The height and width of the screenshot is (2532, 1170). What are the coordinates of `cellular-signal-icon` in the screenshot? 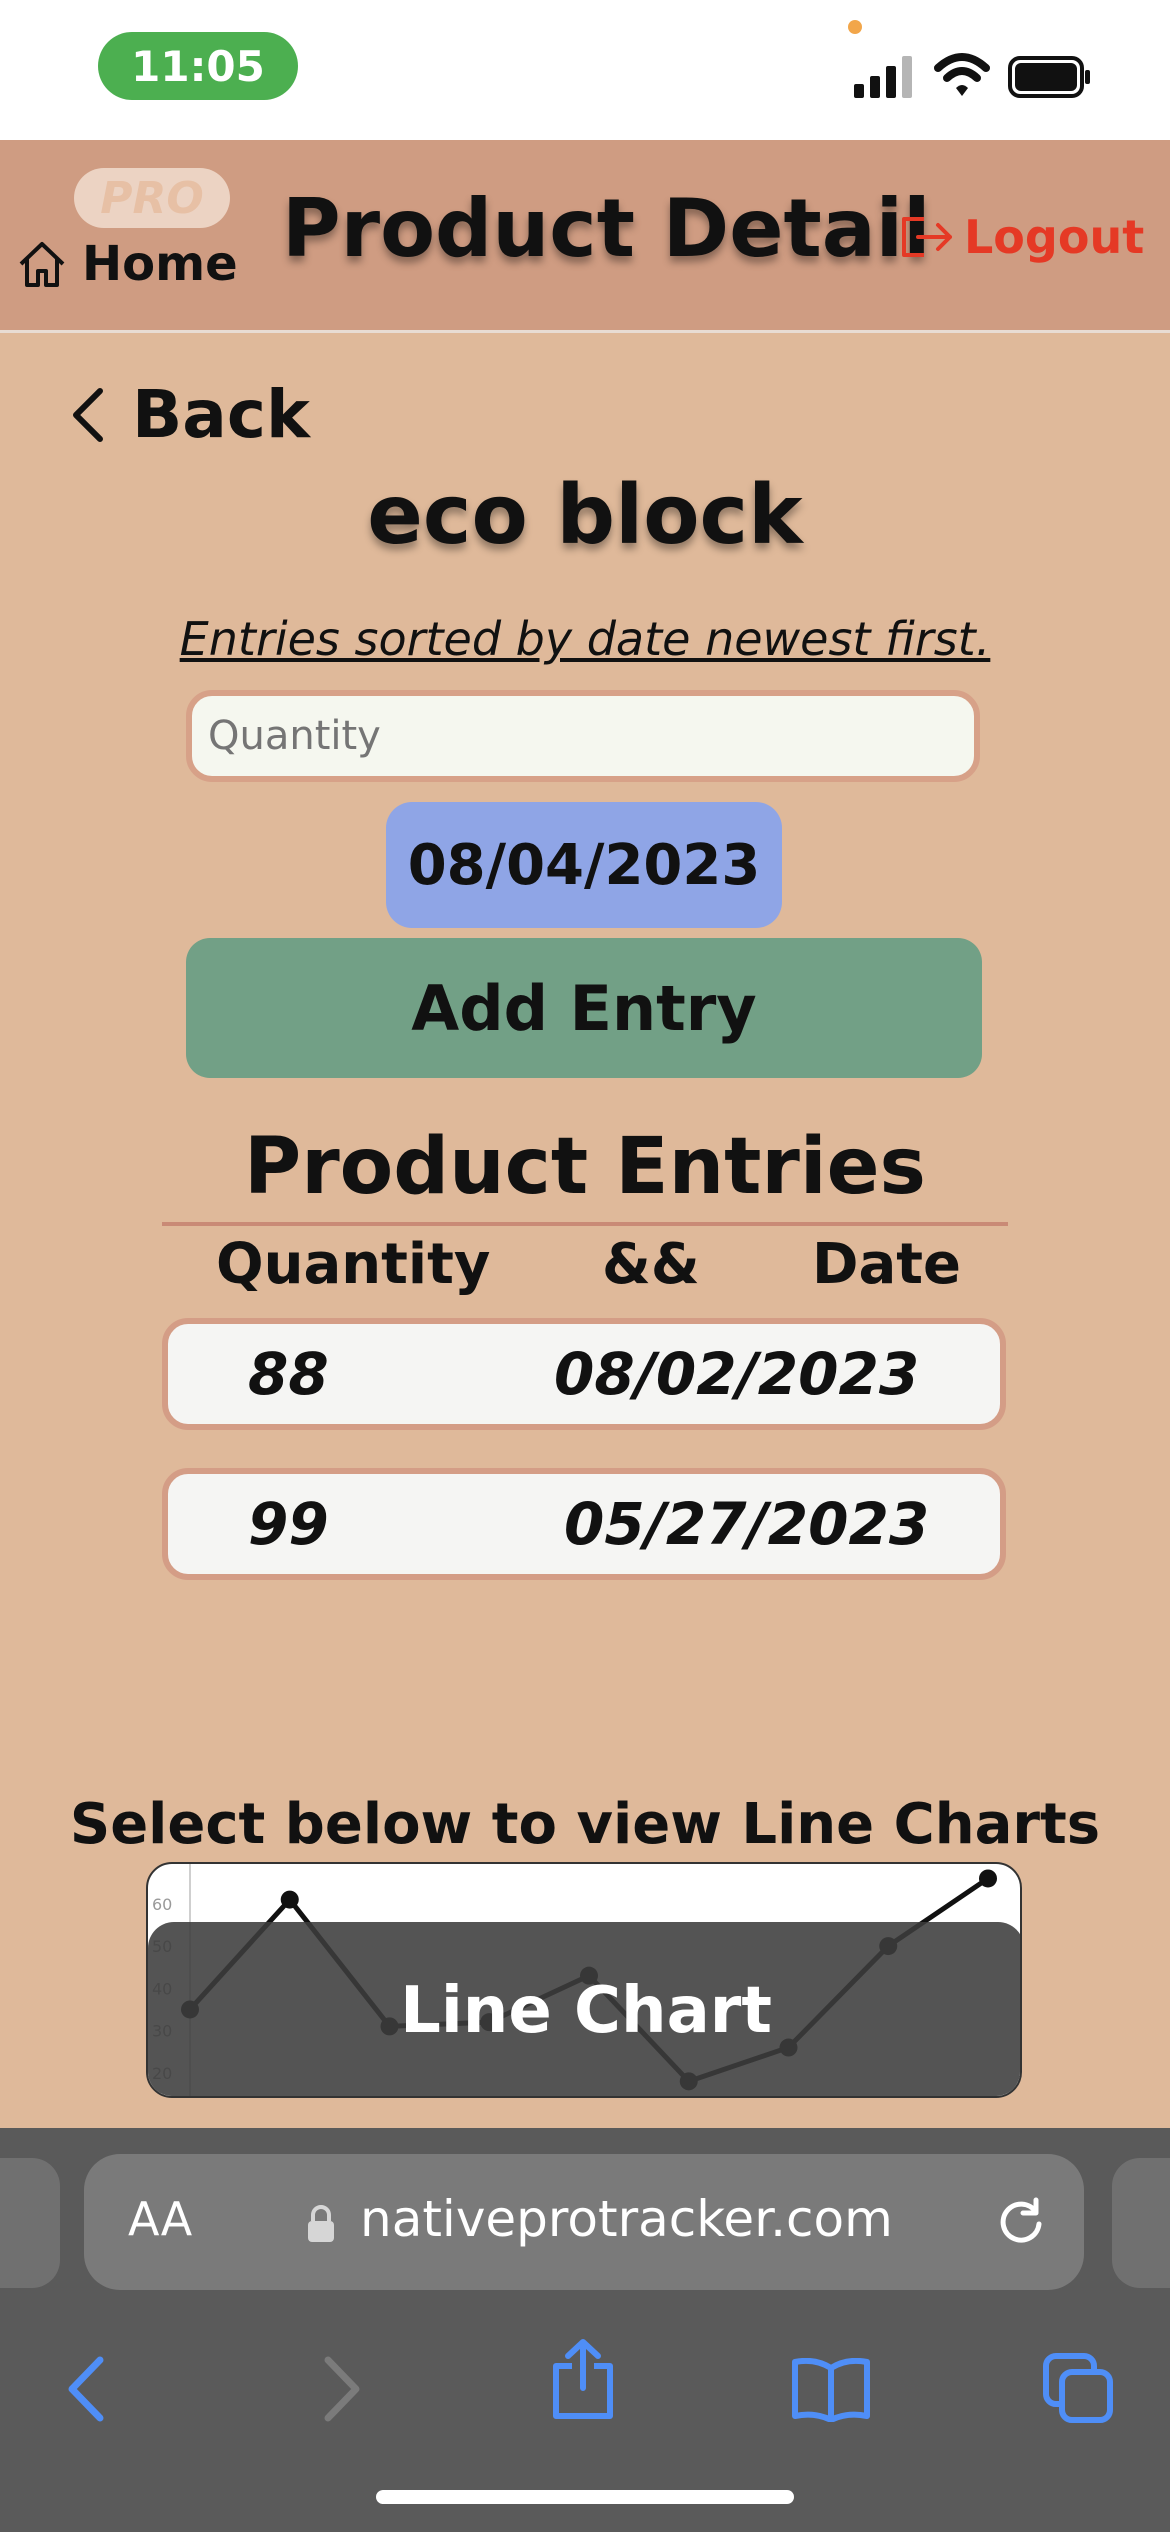 It's located at (883, 77).